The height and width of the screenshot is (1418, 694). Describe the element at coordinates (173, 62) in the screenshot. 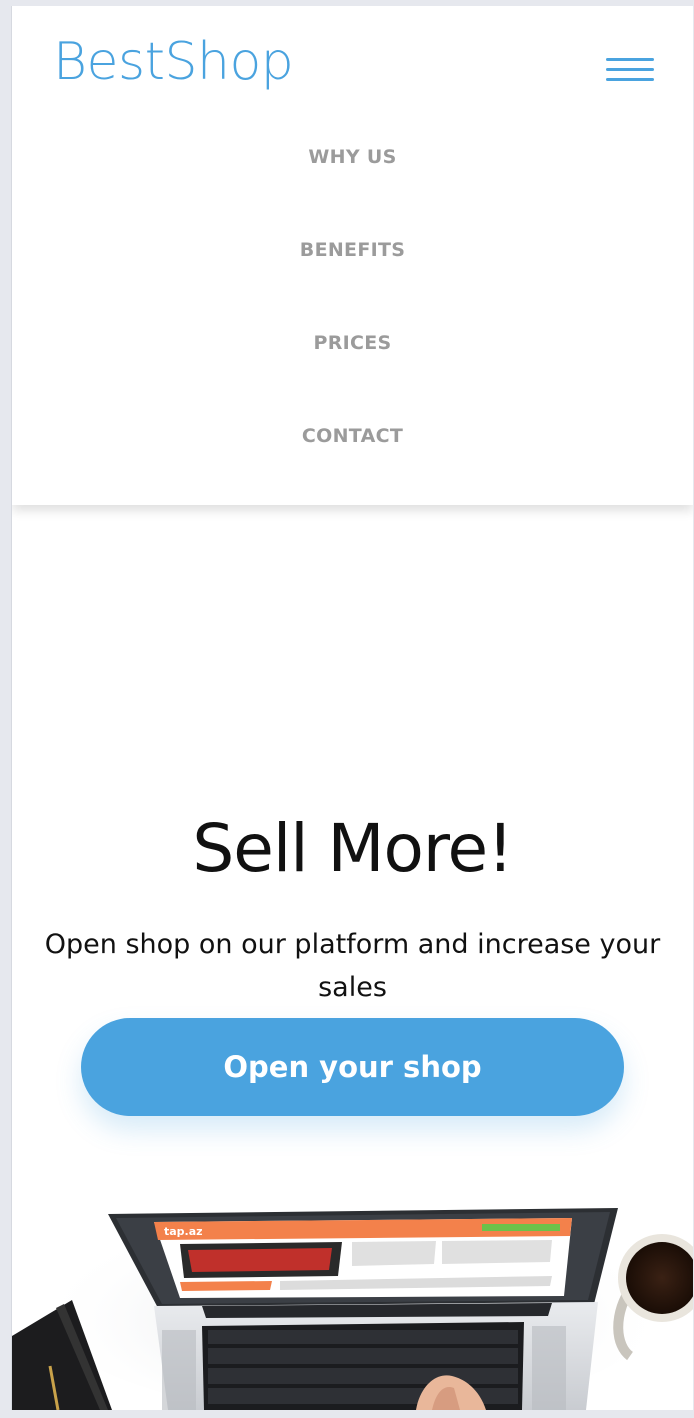

I see `site-logo: BestShop` at that location.